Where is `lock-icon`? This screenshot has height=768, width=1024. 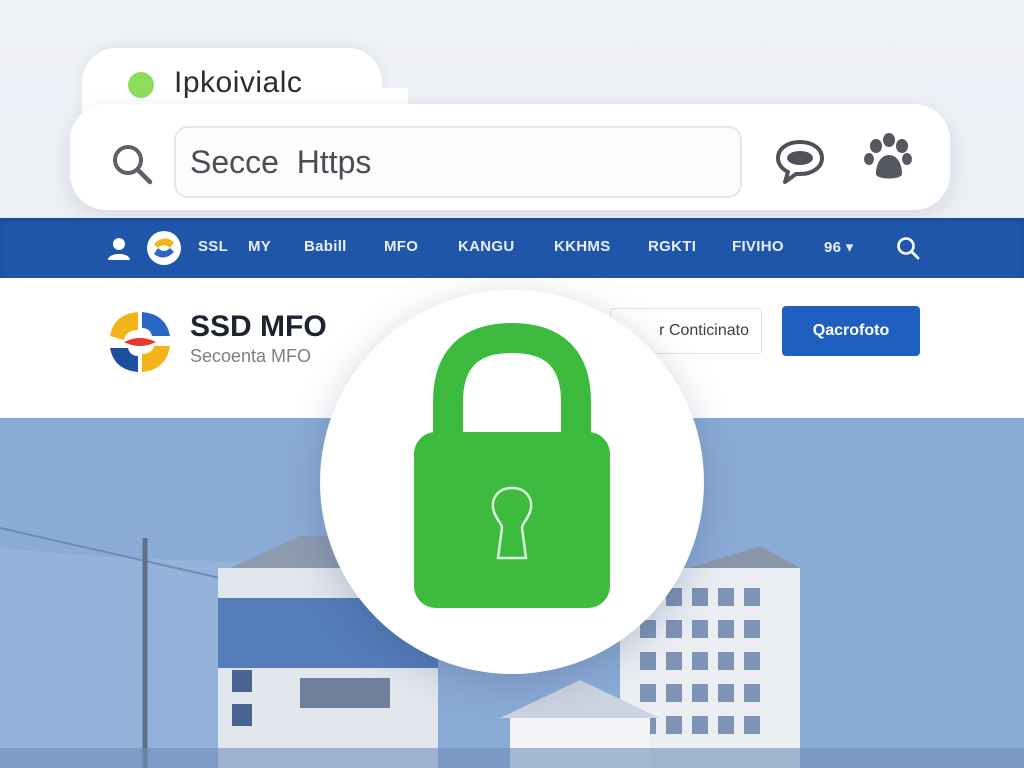 lock-icon is located at coordinates (512, 465).